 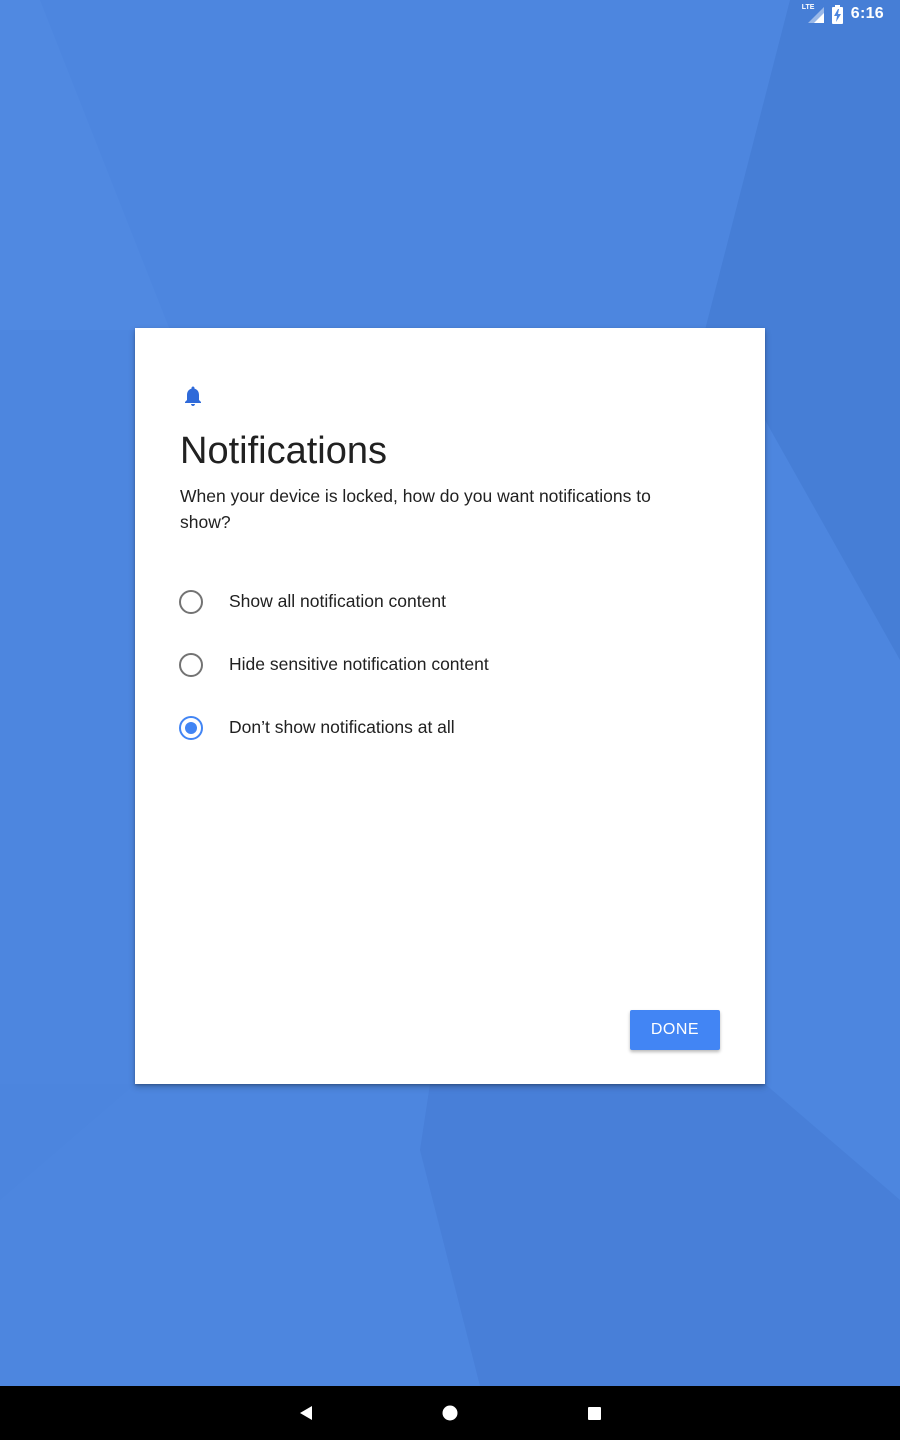 What do you see at coordinates (191, 601) in the screenshot?
I see `radio-show-all` at bounding box center [191, 601].